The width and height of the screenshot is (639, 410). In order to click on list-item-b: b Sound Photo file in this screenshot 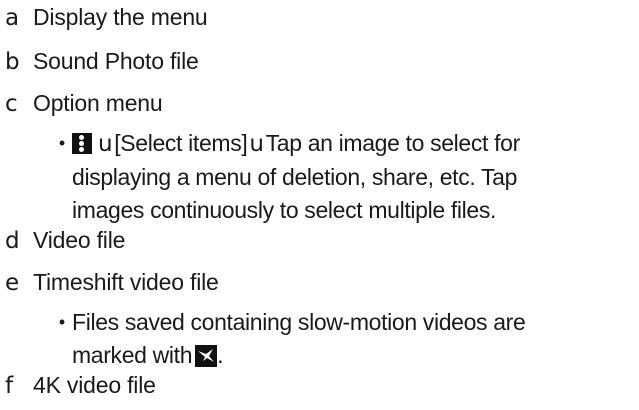, I will do `click(102, 61)`.